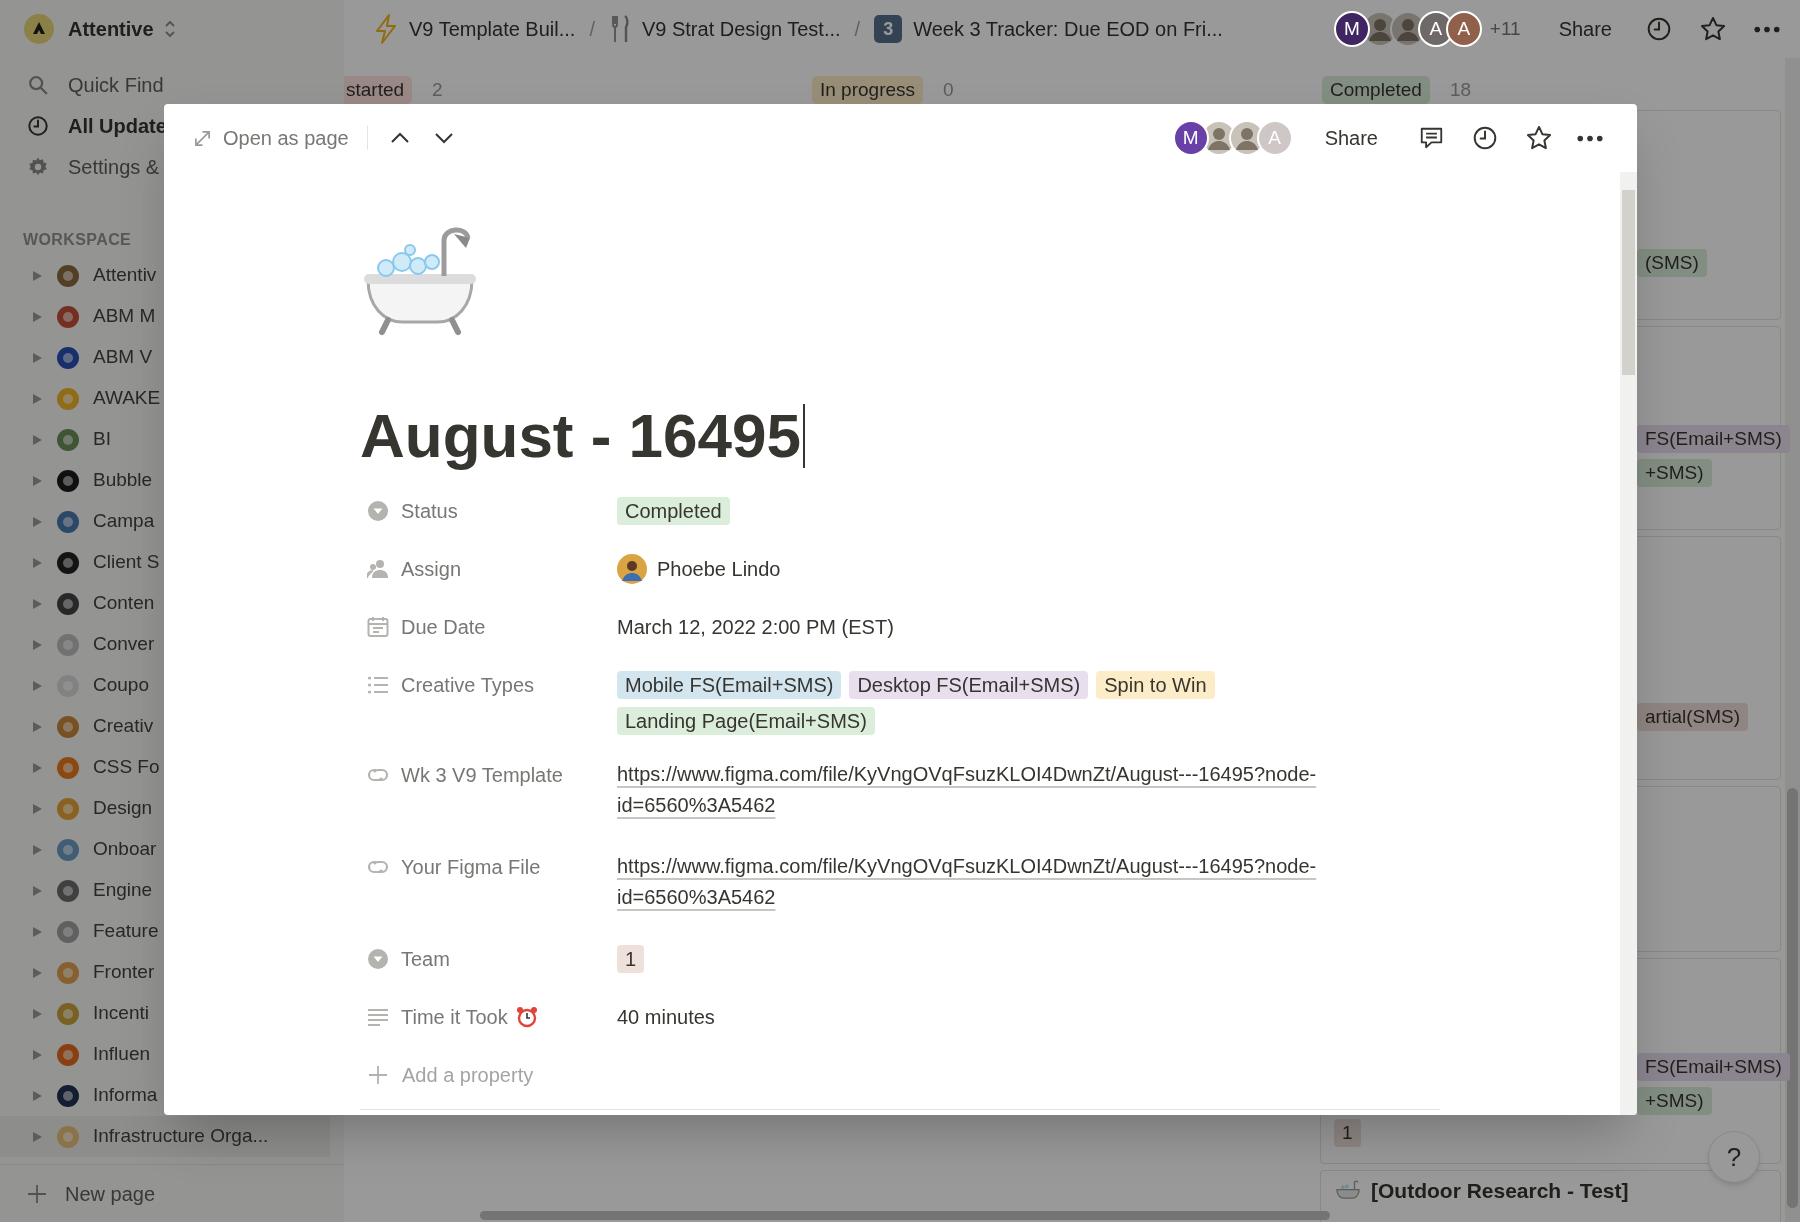 Image resolution: width=1800 pixels, height=1222 pixels. I want to click on count-label: 2, so click(437, 89).